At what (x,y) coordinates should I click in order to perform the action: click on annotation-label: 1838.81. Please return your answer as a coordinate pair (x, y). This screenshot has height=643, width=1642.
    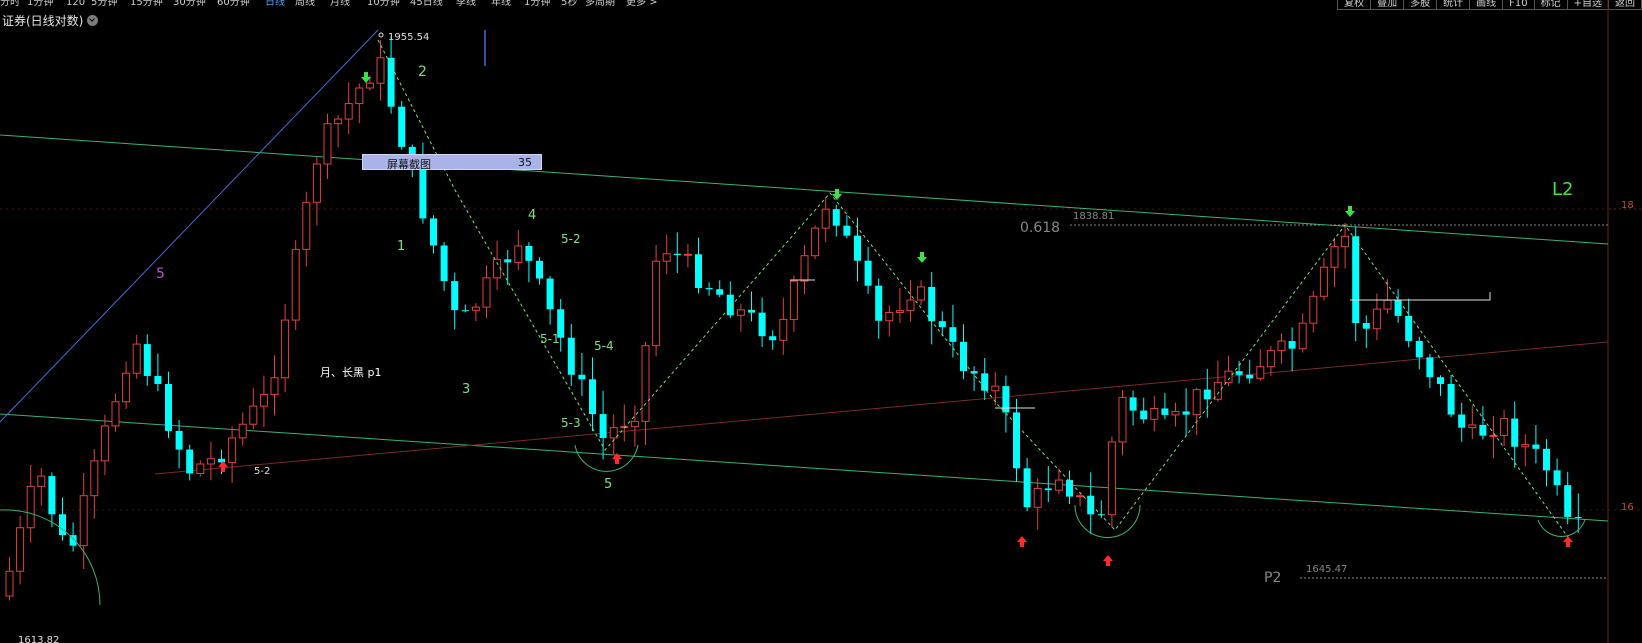
    Looking at the image, I should click on (1093, 216).